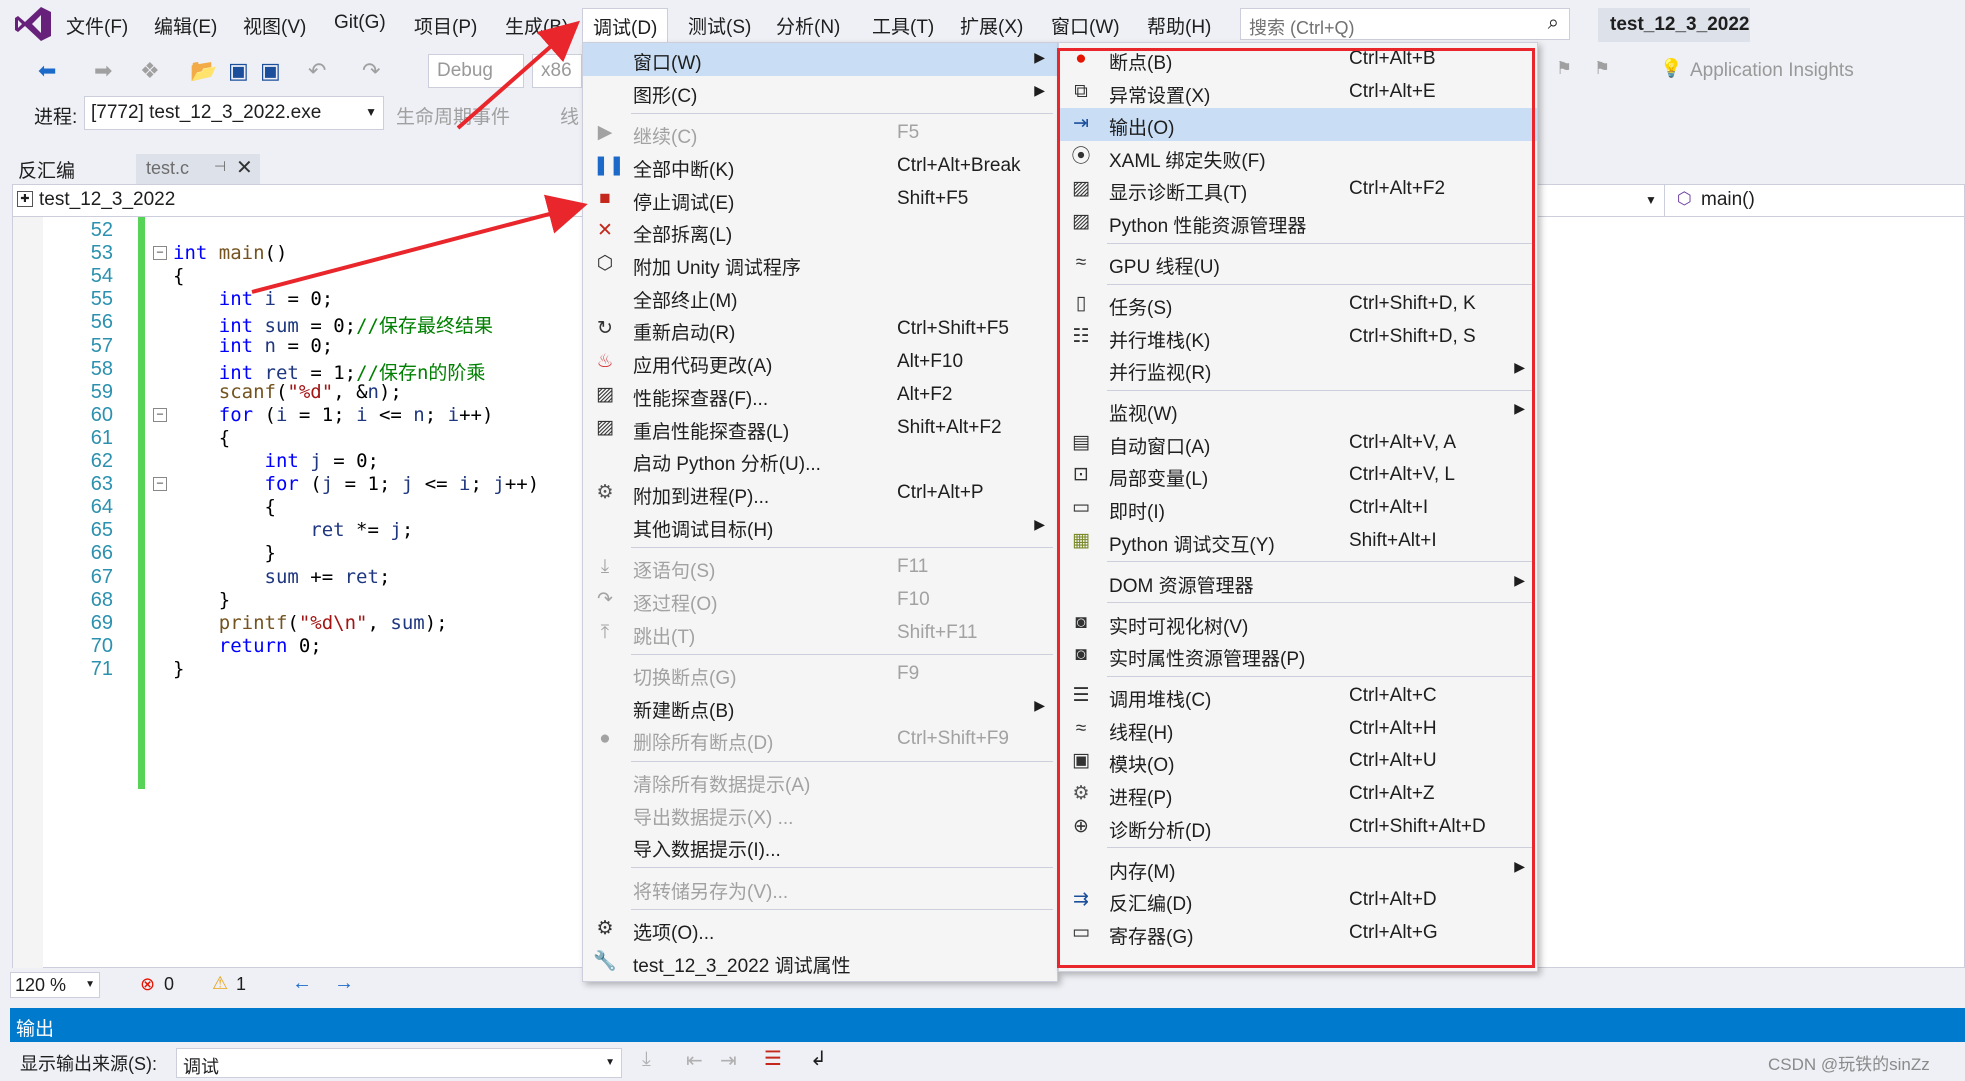 The width and height of the screenshot is (1965, 1081). What do you see at coordinates (742, 966) in the screenshot?
I see `menu-item-label: test_12_3_2022 调试属性` at bounding box center [742, 966].